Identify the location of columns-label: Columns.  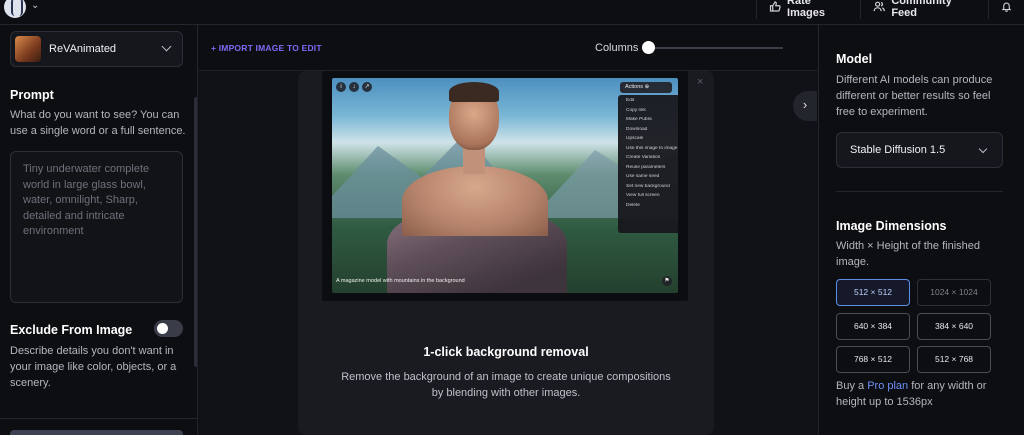
(617, 48).